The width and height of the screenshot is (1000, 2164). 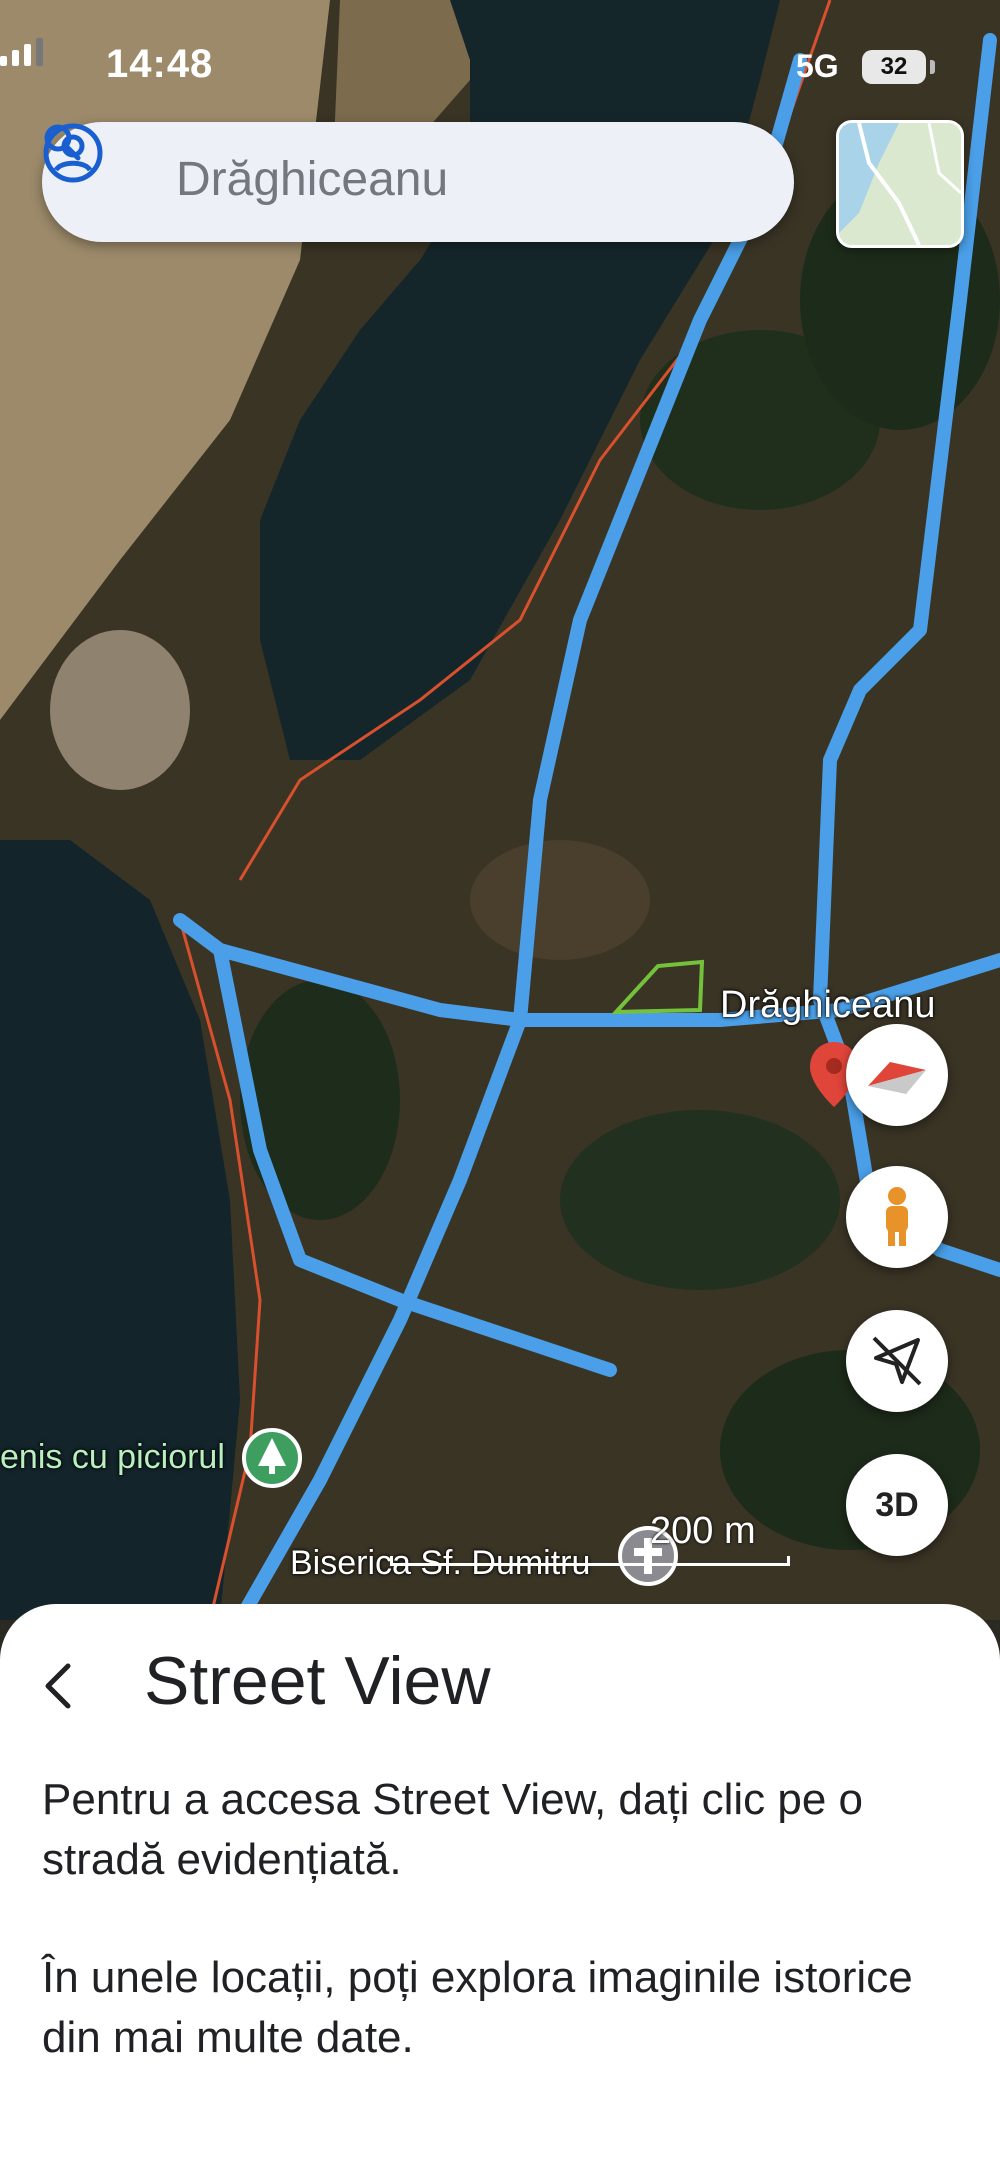 What do you see at coordinates (590, 1540) in the screenshot?
I see `scale-bar: 200 m` at bounding box center [590, 1540].